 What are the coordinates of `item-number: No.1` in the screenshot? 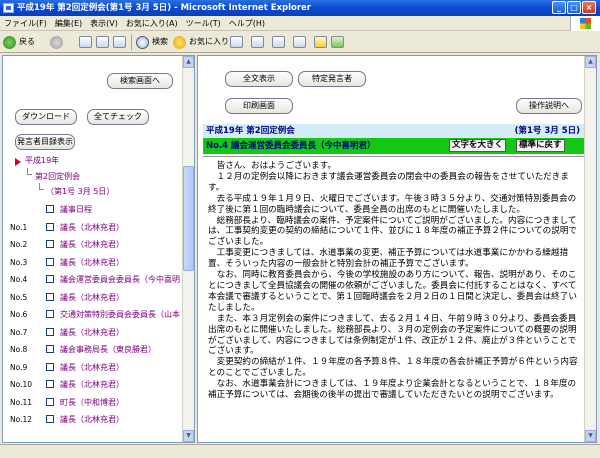 It's located at (19, 227).